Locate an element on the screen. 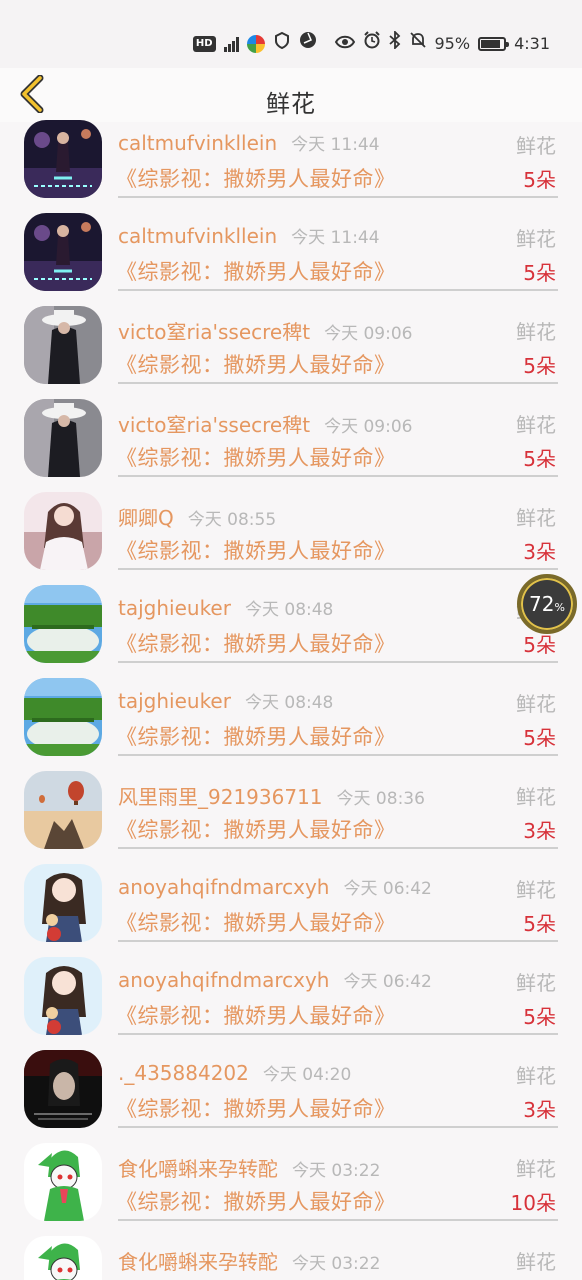 The image size is (582, 1280). timestamp: 今天 08:36 is located at coordinates (380, 799).